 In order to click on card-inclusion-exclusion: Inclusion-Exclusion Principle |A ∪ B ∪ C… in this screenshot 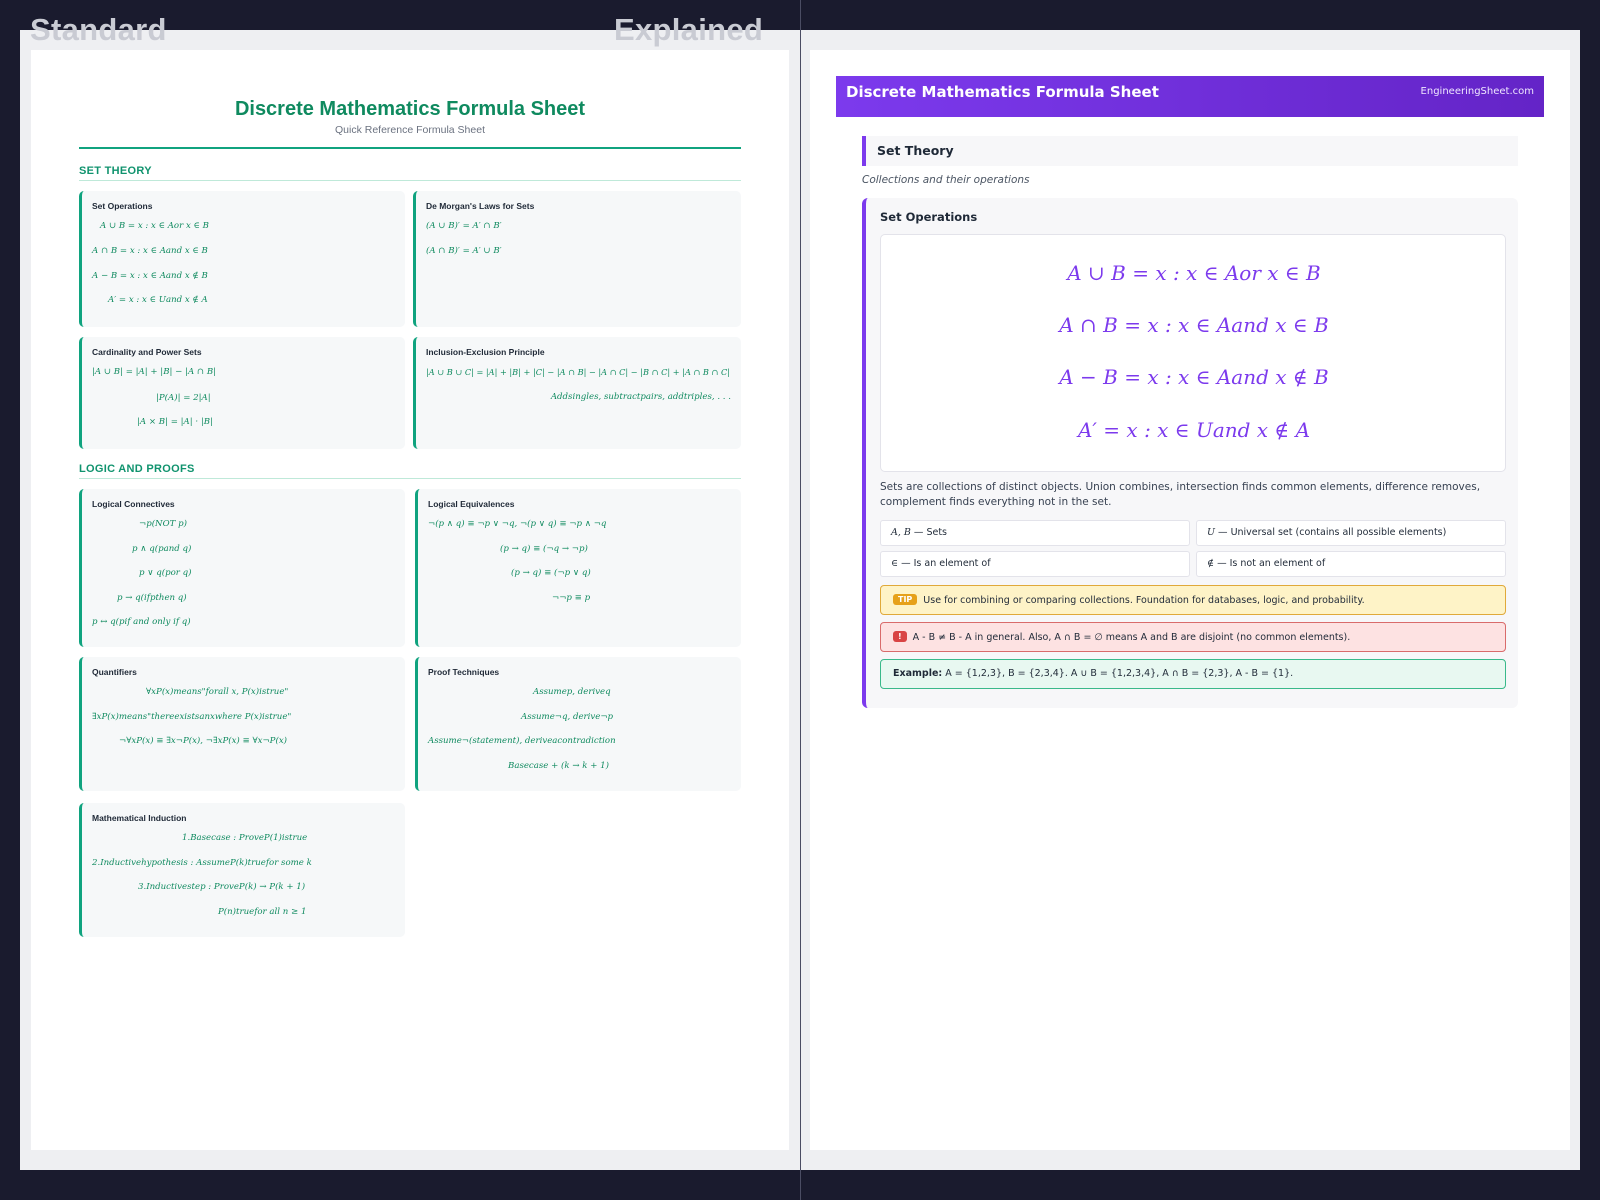, I will do `click(577, 393)`.